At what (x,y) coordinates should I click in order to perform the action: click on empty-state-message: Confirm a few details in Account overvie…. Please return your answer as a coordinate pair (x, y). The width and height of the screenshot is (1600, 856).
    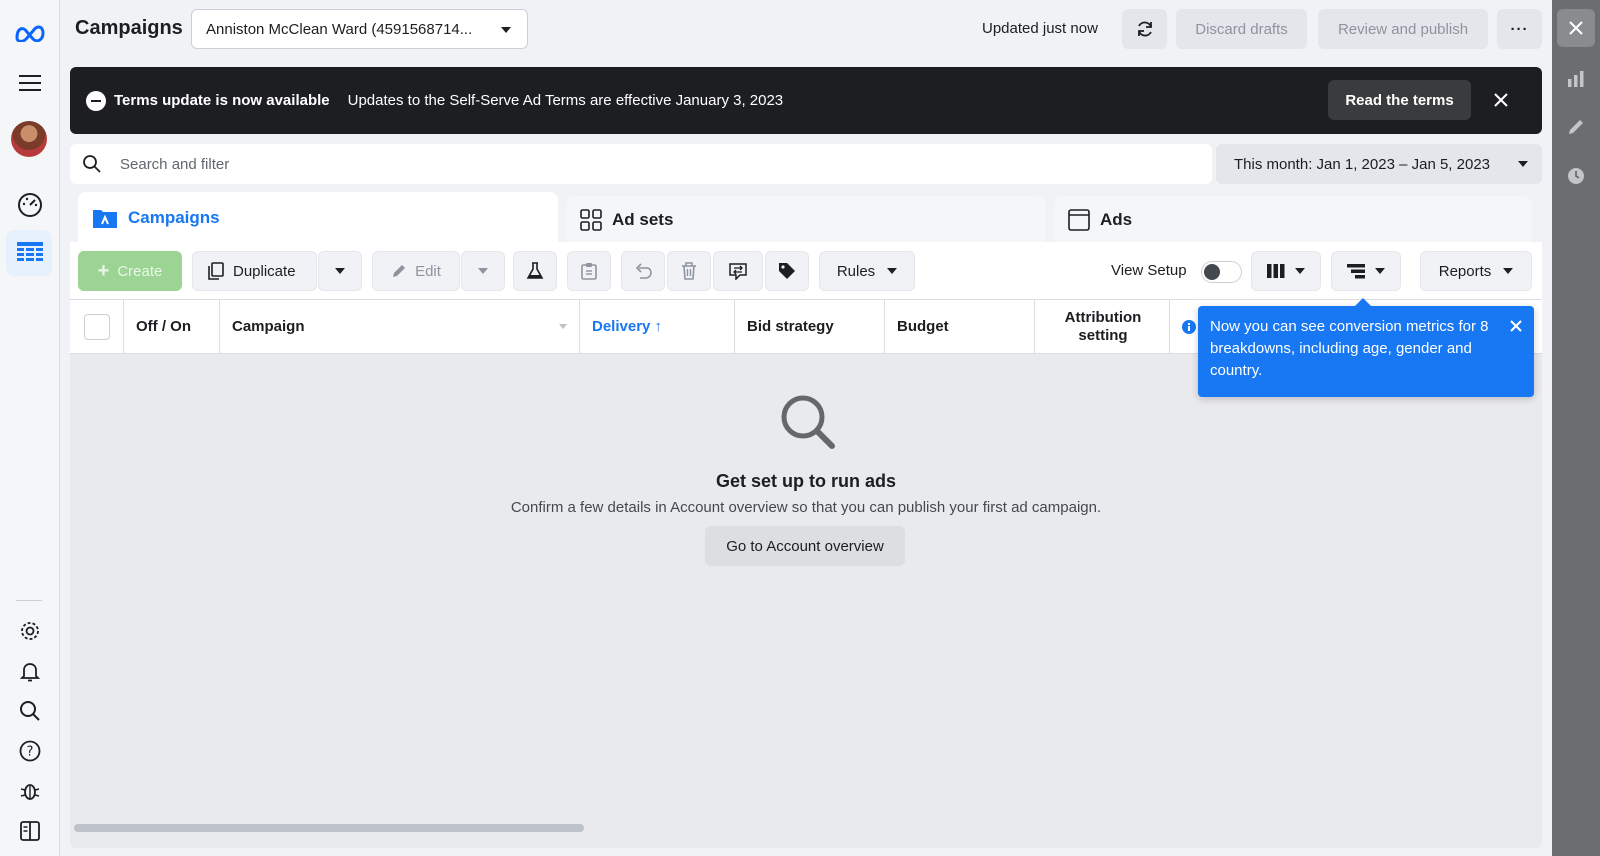
    Looking at the image, I should click on (806, 507).